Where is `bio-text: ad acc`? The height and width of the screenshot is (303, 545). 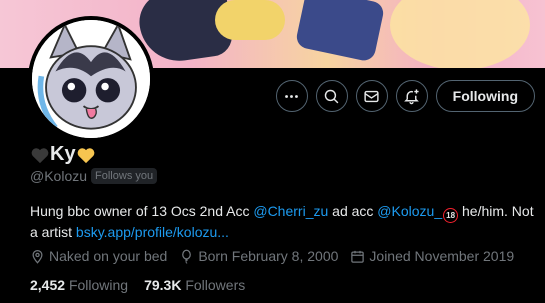 bio-text: ad acc is located at coordinates (353, 211).